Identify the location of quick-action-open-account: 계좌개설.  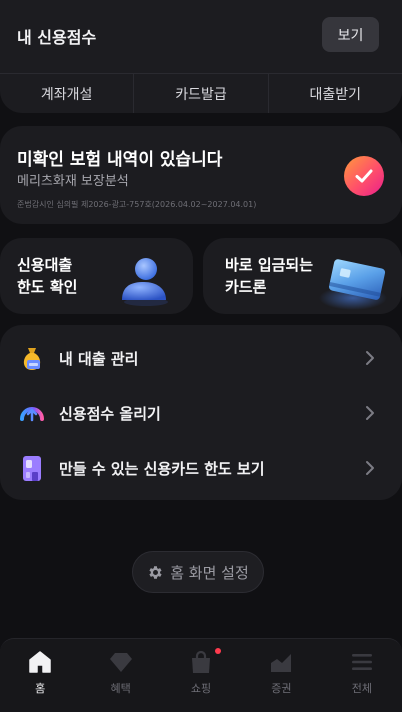
(67, 93).